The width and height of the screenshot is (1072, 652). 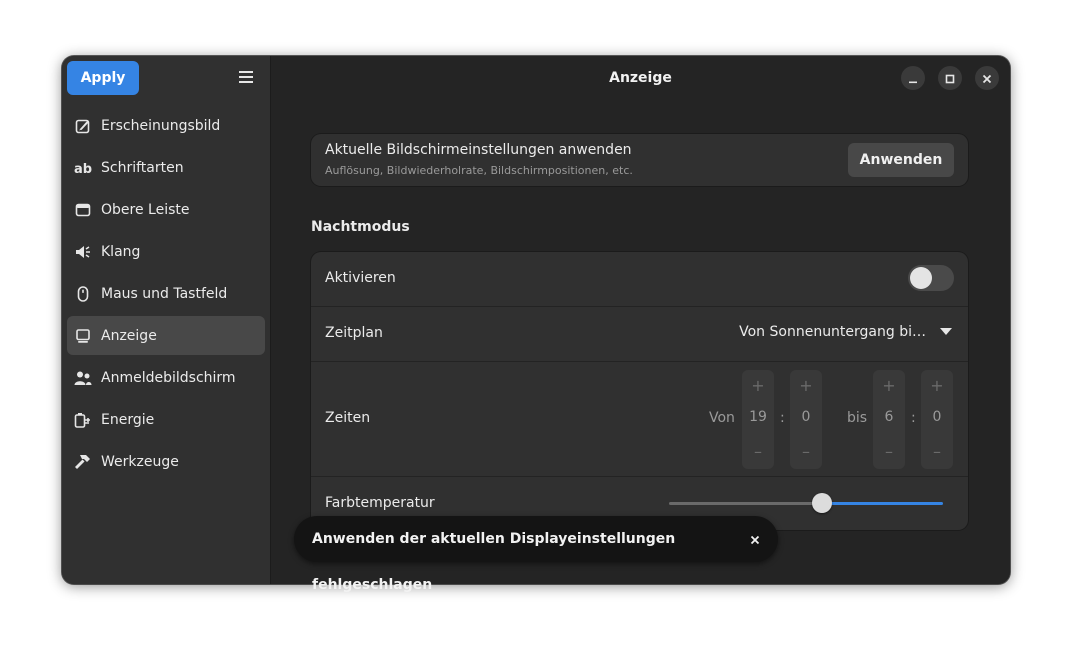 What do you see at coordinates (142, 167) in the screenshot?
I see `sidebar-item-label: Schriftarten` at bounding box center [142, 167].